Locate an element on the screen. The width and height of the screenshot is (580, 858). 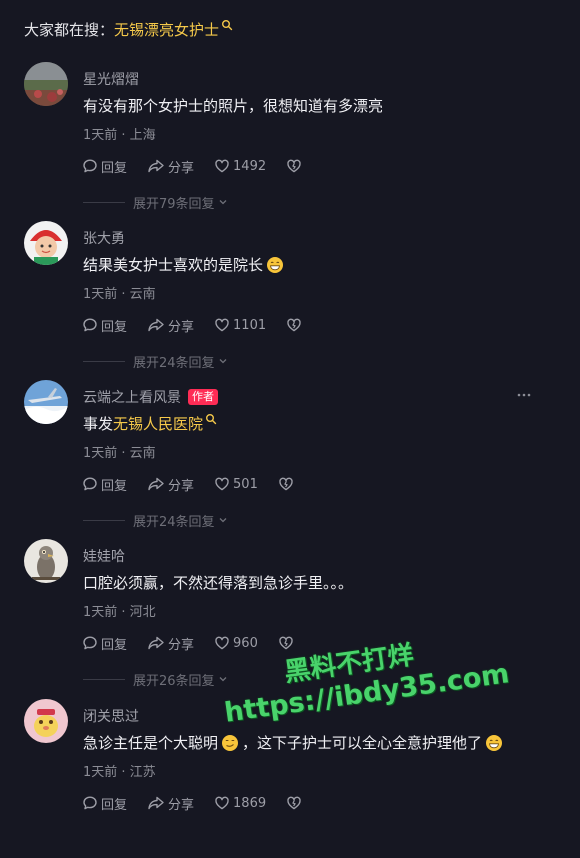
like-count: 960 is located at coordinates (245, 643).